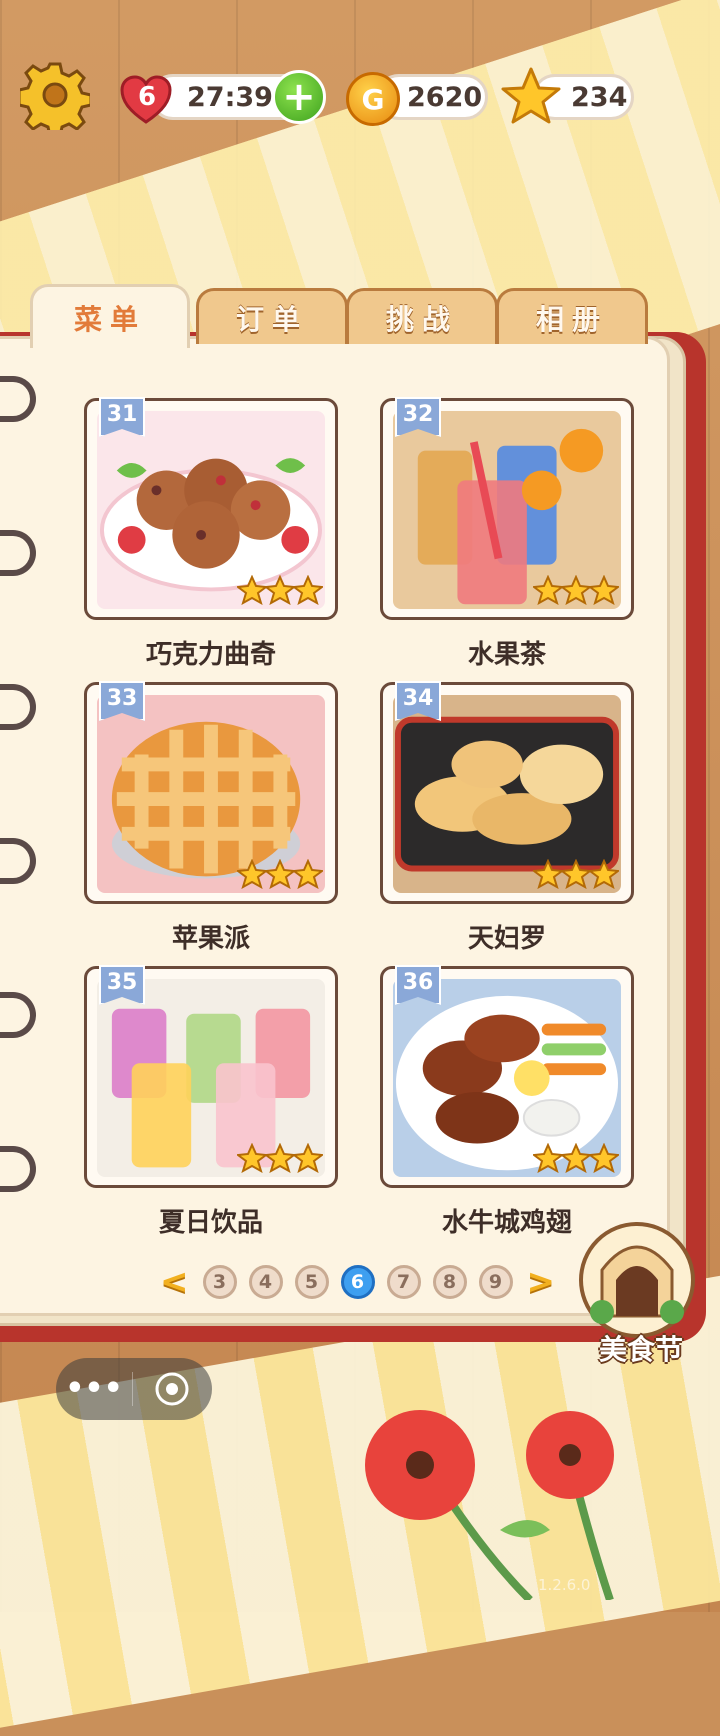  What do you see at coordinates (449, 1282) in the screenshot?
I see `page-dot: 8` at bounding box center [449, 1282].